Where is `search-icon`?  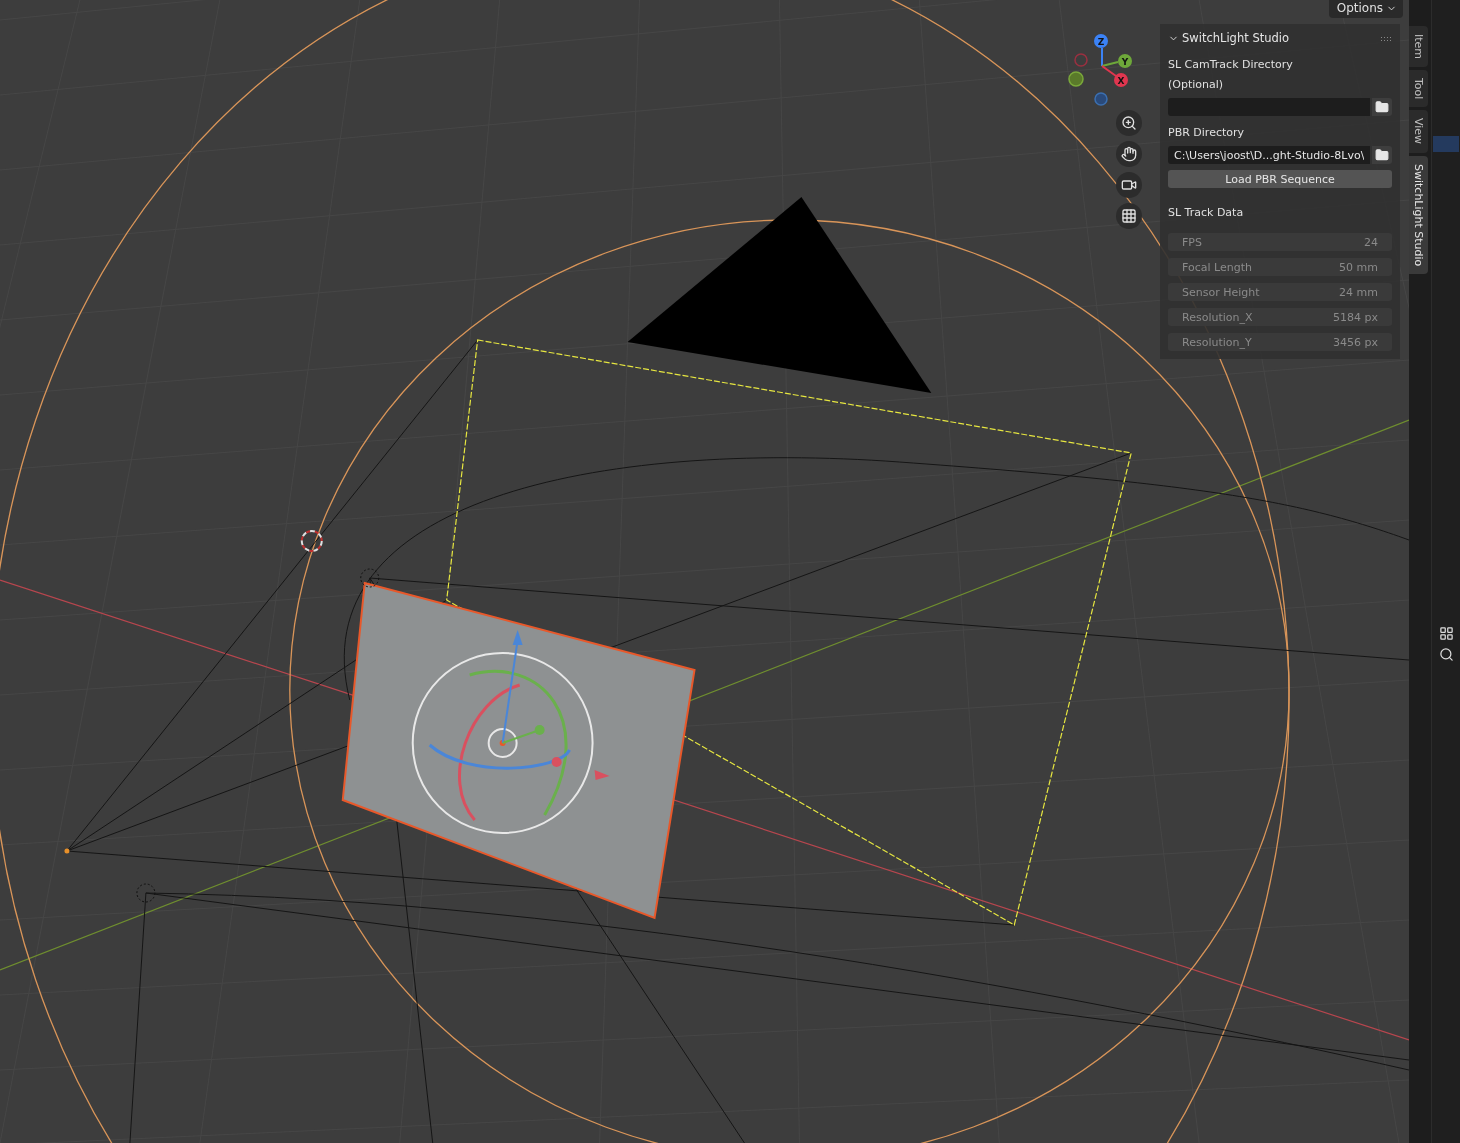 search-icon is located at coordinates (1446, 654).